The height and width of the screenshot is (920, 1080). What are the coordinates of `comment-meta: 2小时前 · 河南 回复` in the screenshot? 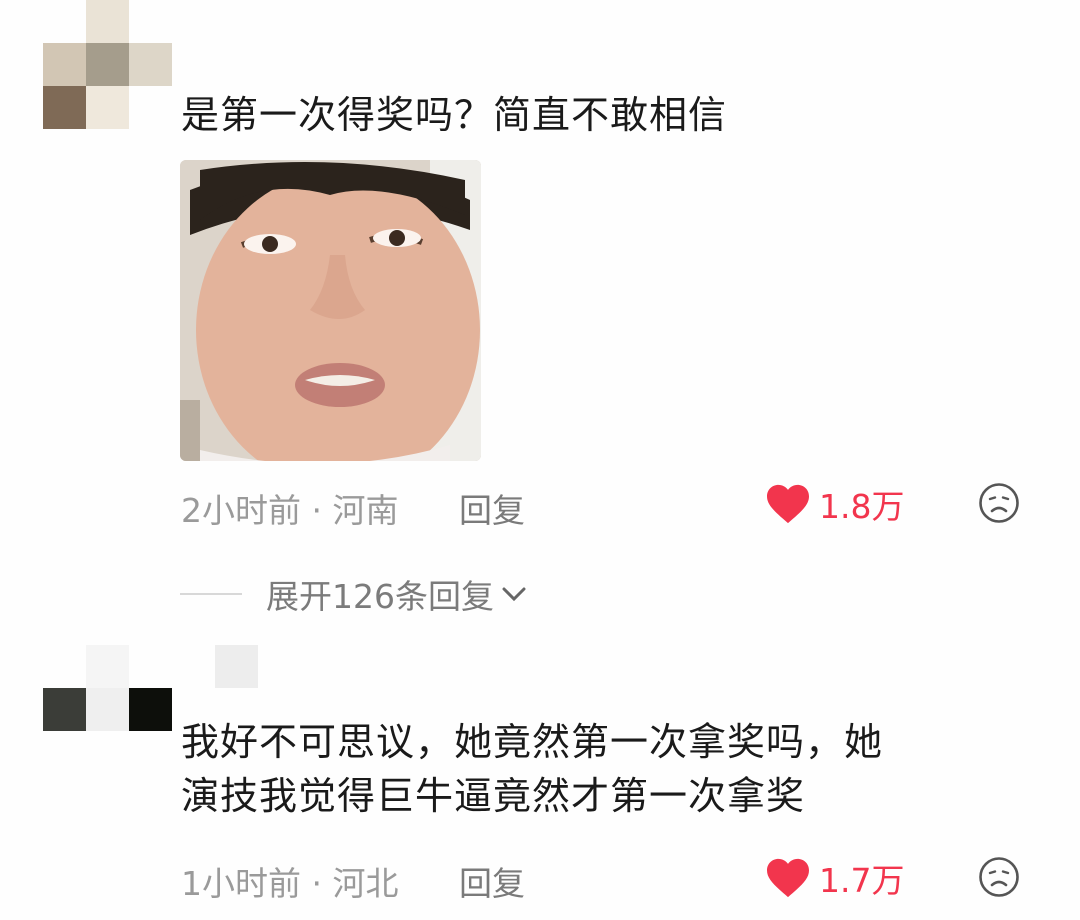 It's located at (353, 508).